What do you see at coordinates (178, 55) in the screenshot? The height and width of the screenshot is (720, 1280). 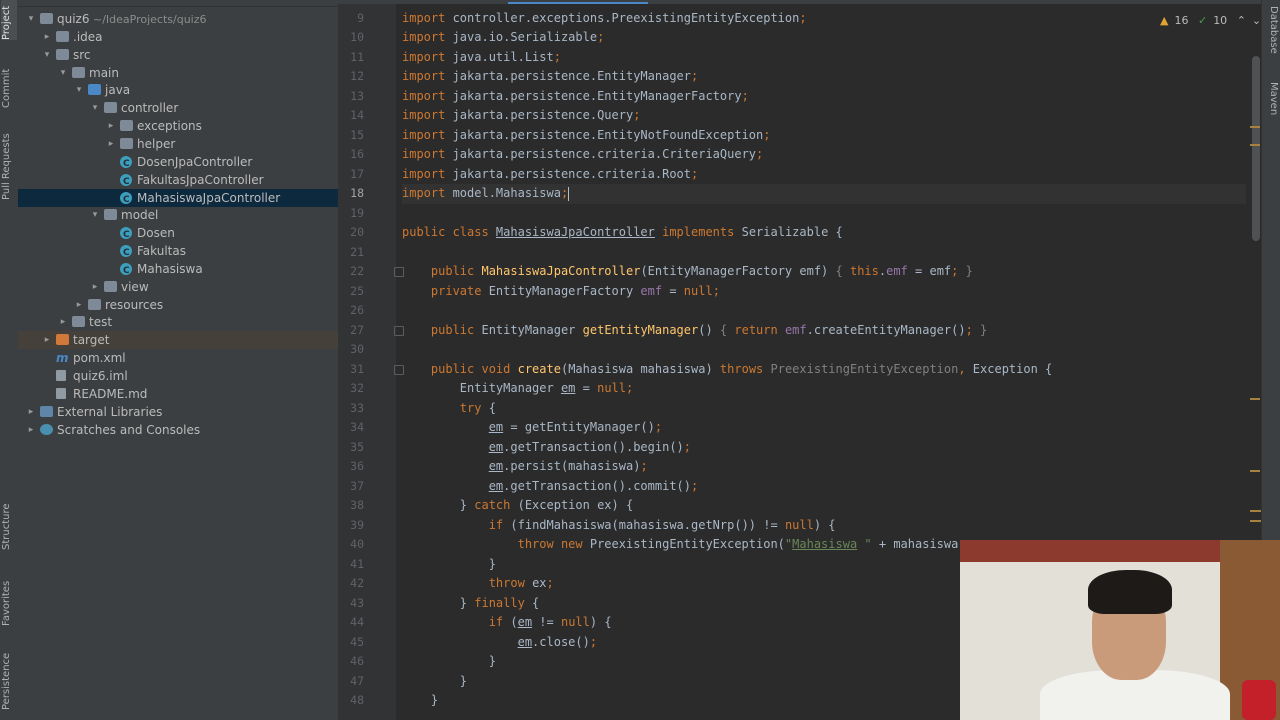 I see `tree-item-src: ▾ src` at bounding box center [178, 55].